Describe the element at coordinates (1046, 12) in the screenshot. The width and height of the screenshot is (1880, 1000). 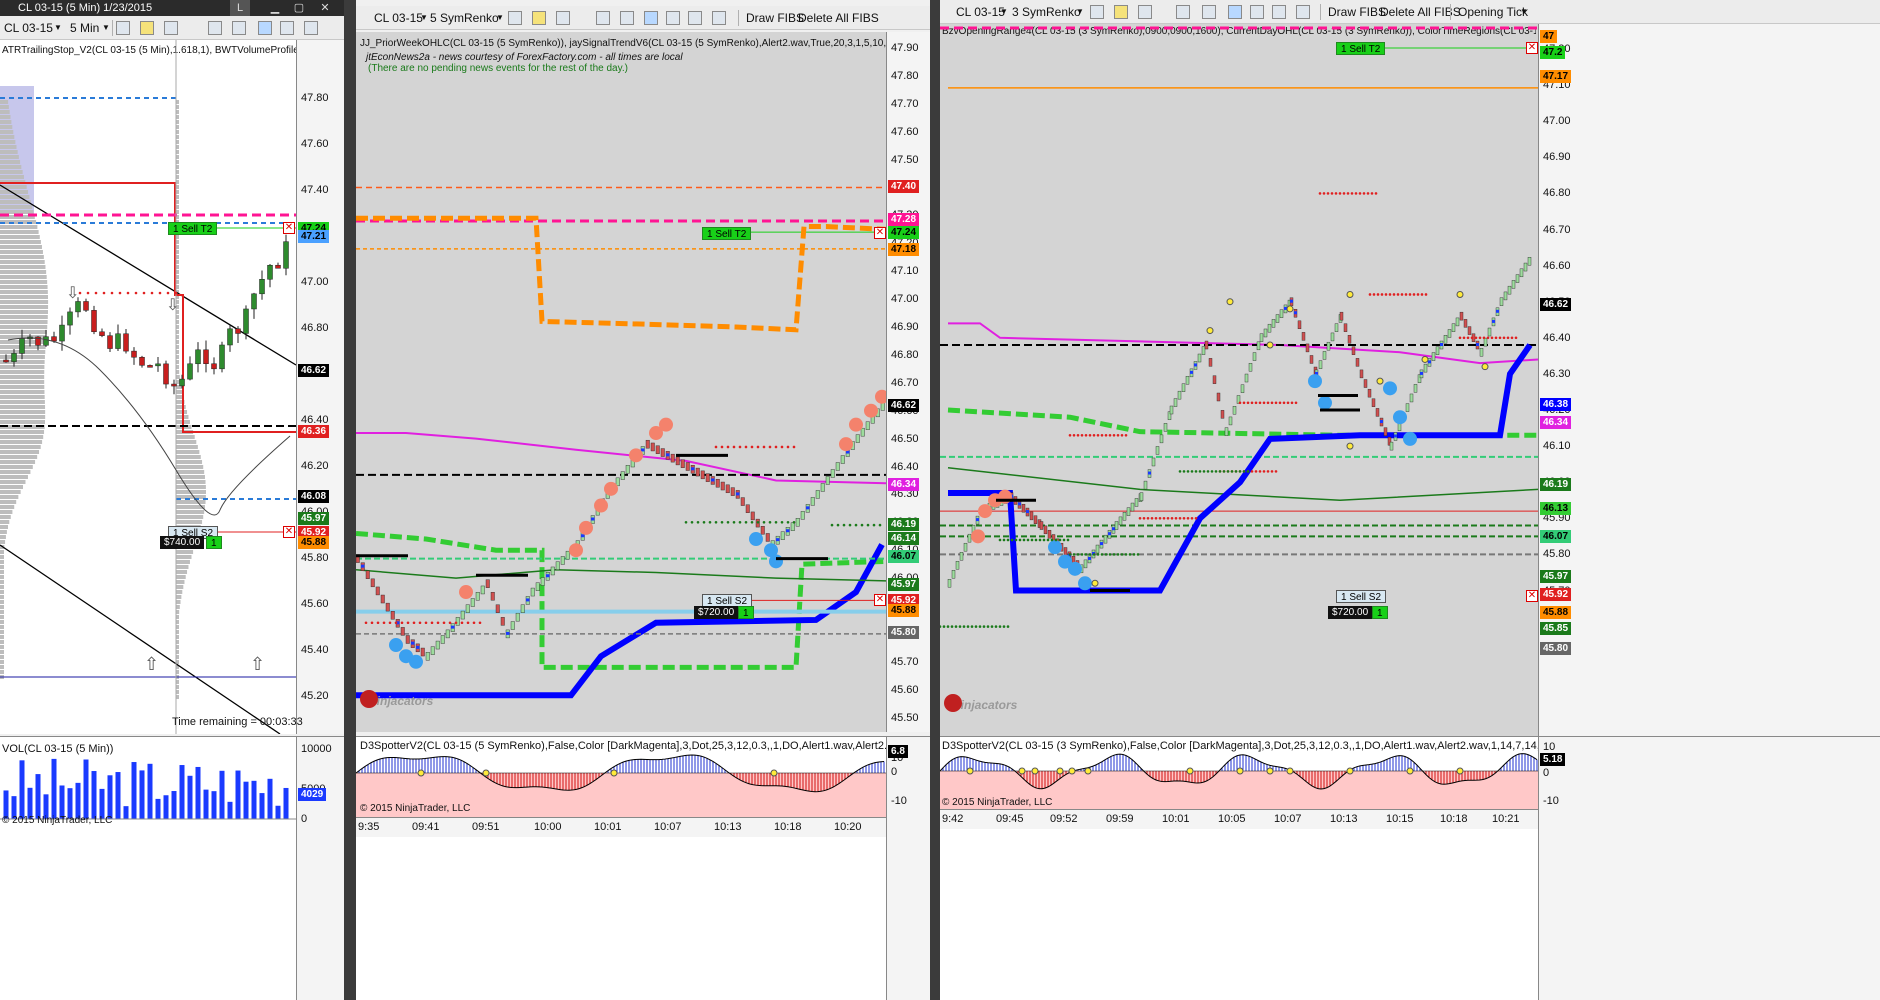
I see `interval-selector: 3 SymRenko` at that location.